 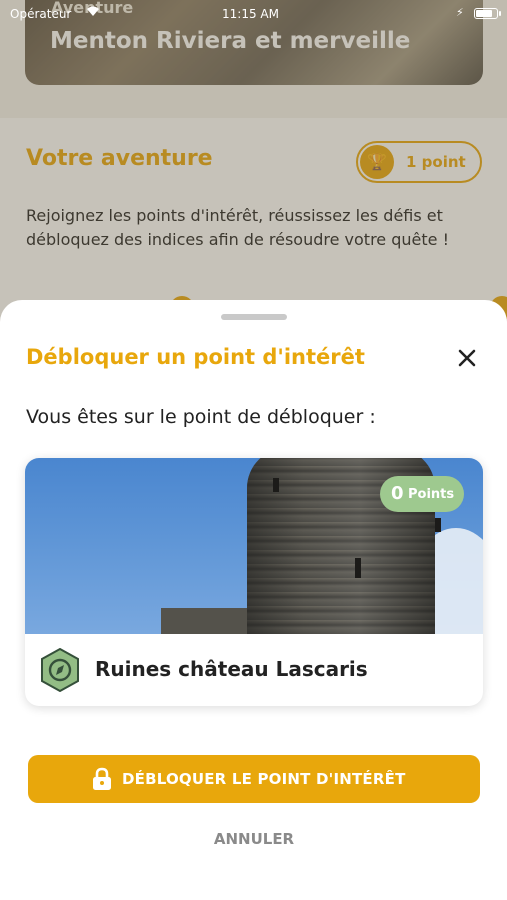 What do you see at coordinates (460, 12) in the screenshot?
I see `charging-bolt-icon: ⚡` at bounding box center [460, 12].